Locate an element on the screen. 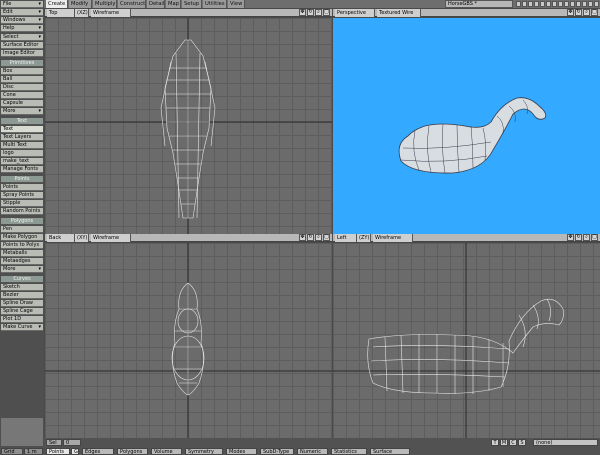  points-mode-suffix: G is located at coordinates (75, 451).